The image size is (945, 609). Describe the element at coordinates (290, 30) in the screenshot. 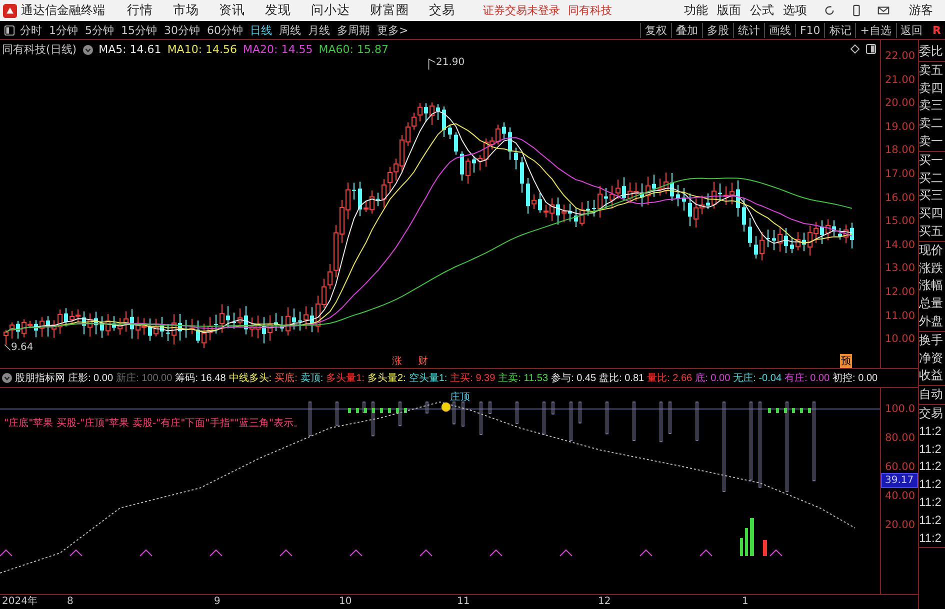

I see `period-tab: 周线` at that location.